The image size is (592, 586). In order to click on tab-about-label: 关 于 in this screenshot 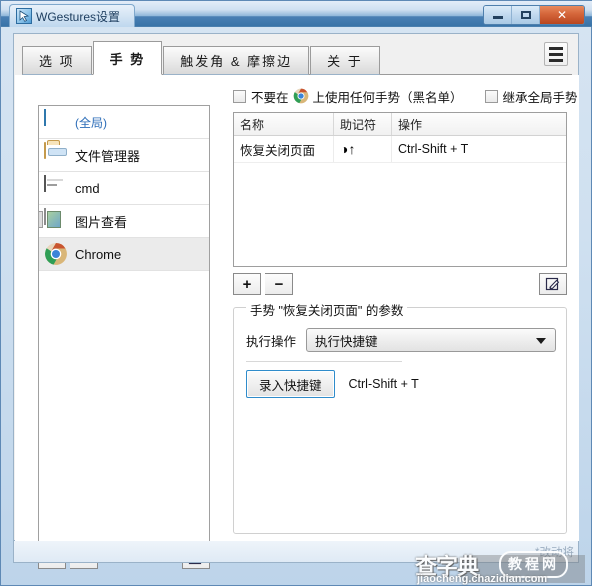, I will do `click(345, 61)`.